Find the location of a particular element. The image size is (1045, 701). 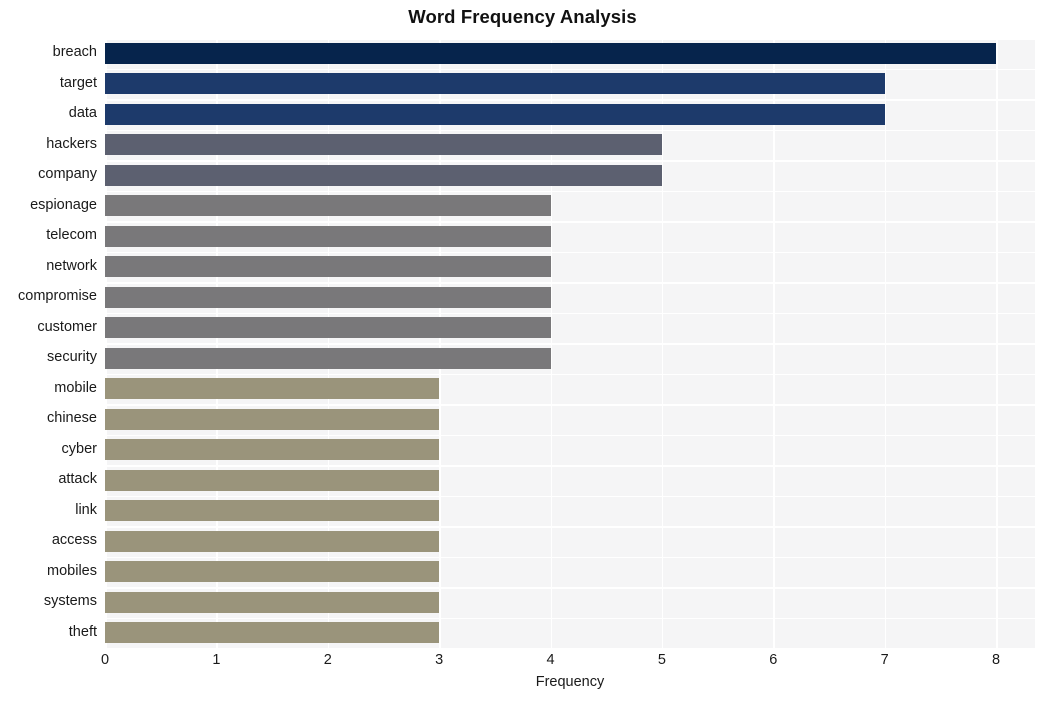

y-axis-tick-label: target is located at coordinates (78, 82).